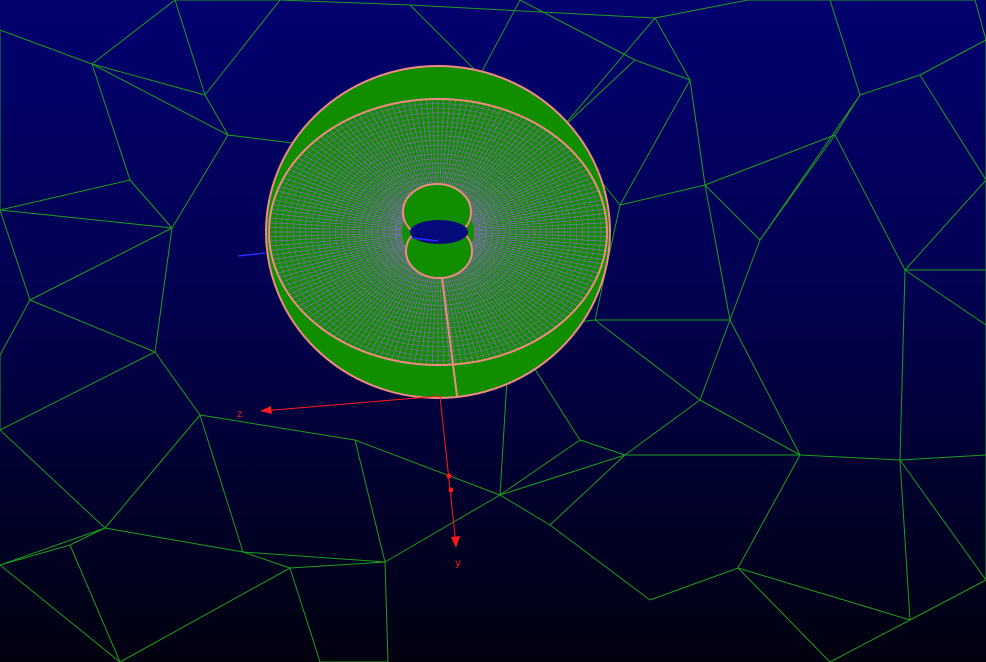  Describe the element at coordinates (351, 403) in the screenshot. I see `z-axis` at that location.